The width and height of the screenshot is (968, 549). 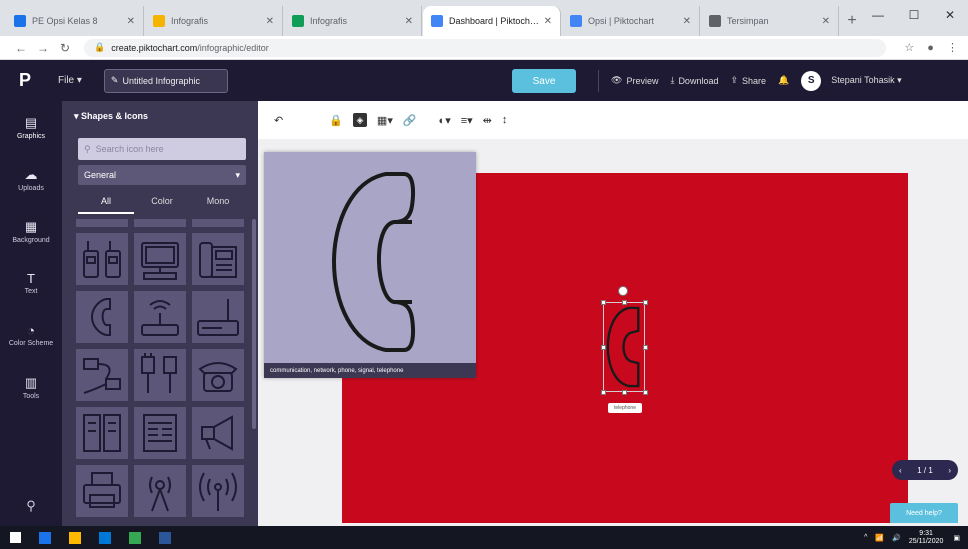 What do you see at coordinates (896, 538) in the screenshot?
I see `volume-icon: 🔊` at bounding box center [896, 538].